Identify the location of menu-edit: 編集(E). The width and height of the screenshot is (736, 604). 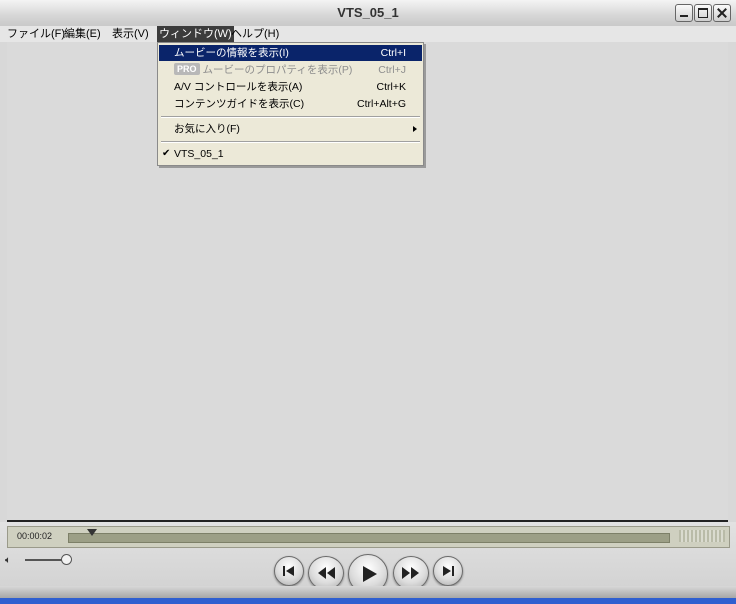
(82, 34).